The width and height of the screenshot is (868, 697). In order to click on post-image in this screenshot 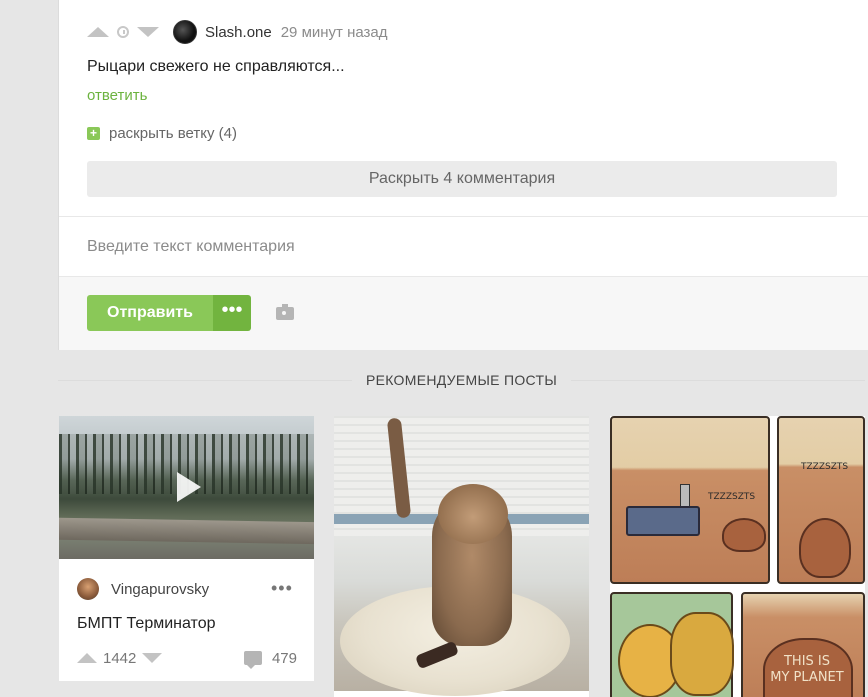, I will do `click(461, 556)`.